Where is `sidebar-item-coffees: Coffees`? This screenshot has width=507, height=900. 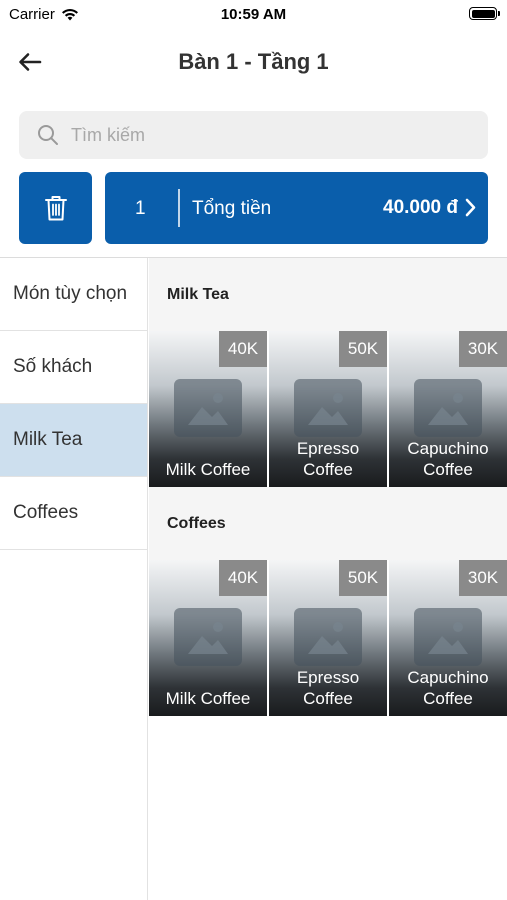 sidebar-item-coffees: Coffees is located at coordinates (73, 513).